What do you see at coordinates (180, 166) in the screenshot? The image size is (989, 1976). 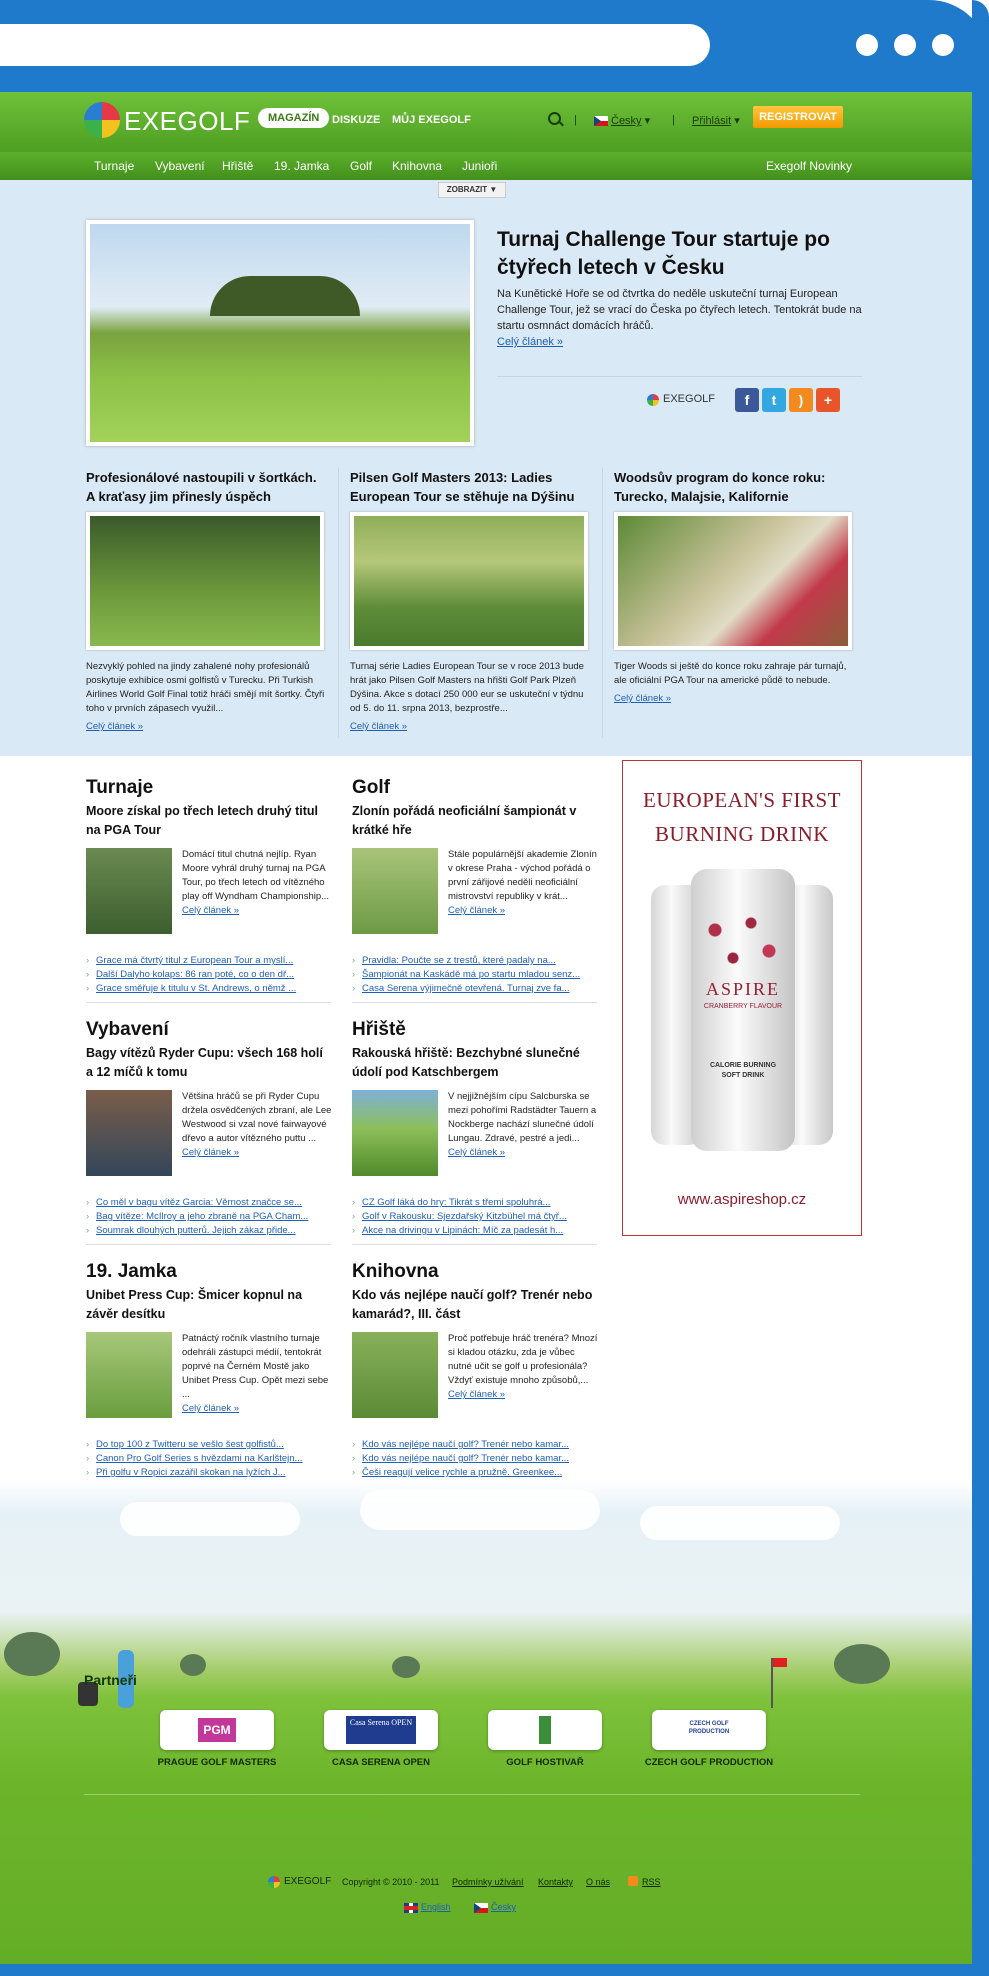 I see `subnav-vybaveni: Vybavení` at bounding box center [180, 166].